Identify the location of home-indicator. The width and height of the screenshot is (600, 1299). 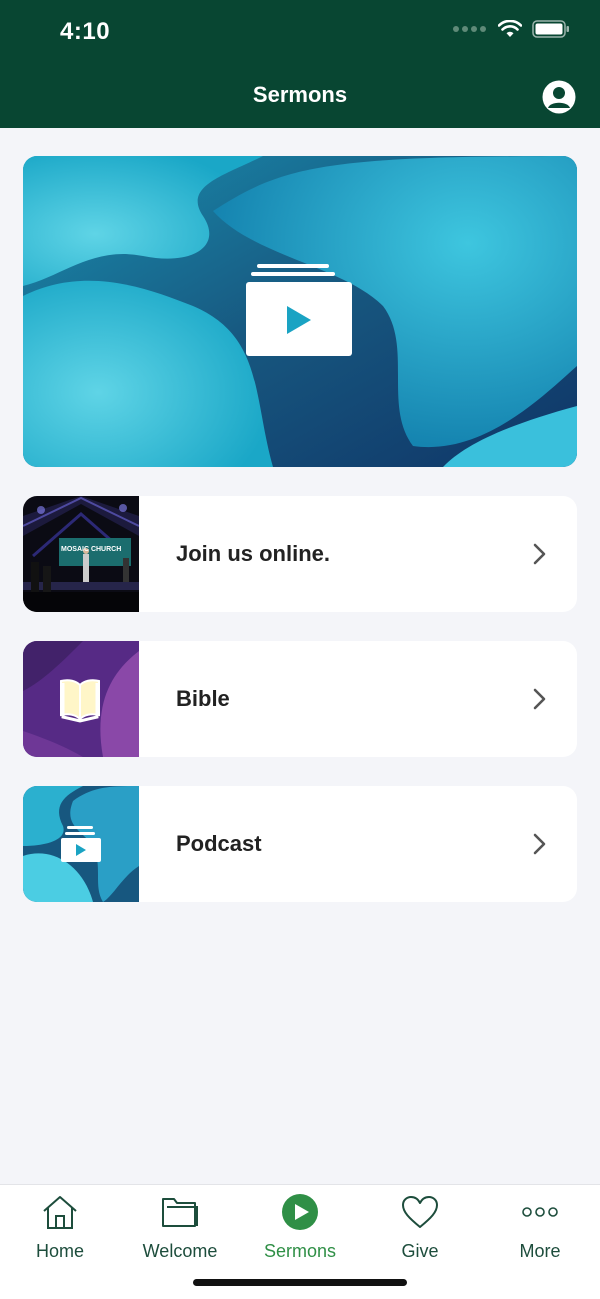
(300, 1282).